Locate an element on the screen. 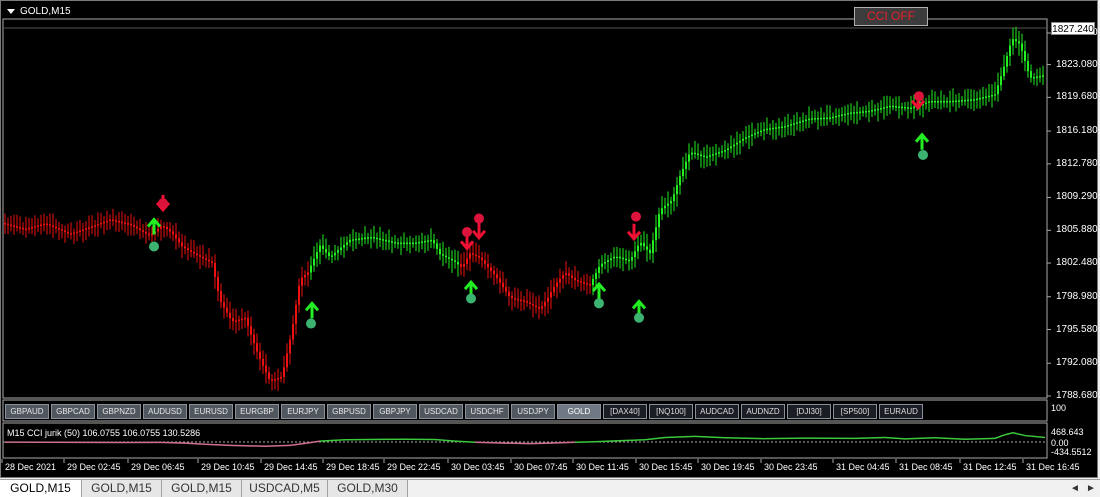 Image resolution: width=1100 pixels, height=497 pixels. chart-tab-1: GOLD,M15 is located at coordinates (41, 488).